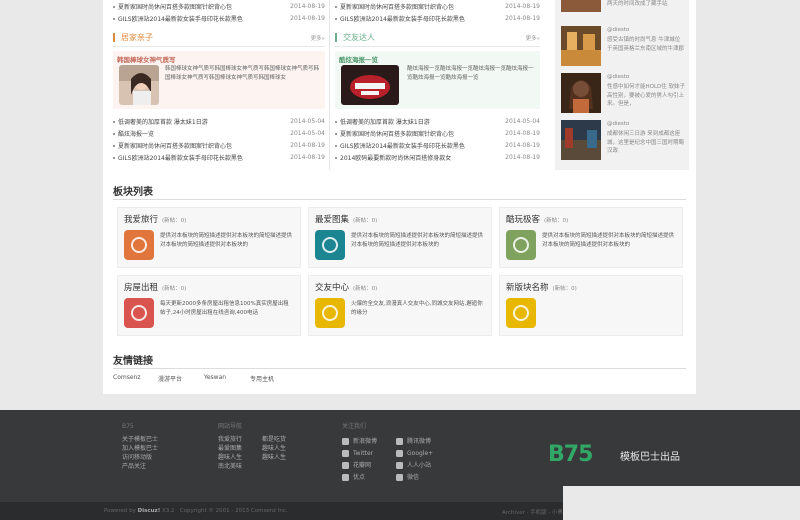  Describe the element at coordinates (332, 288) in the screenshot. I see `board-name: 交友中心` at that location.